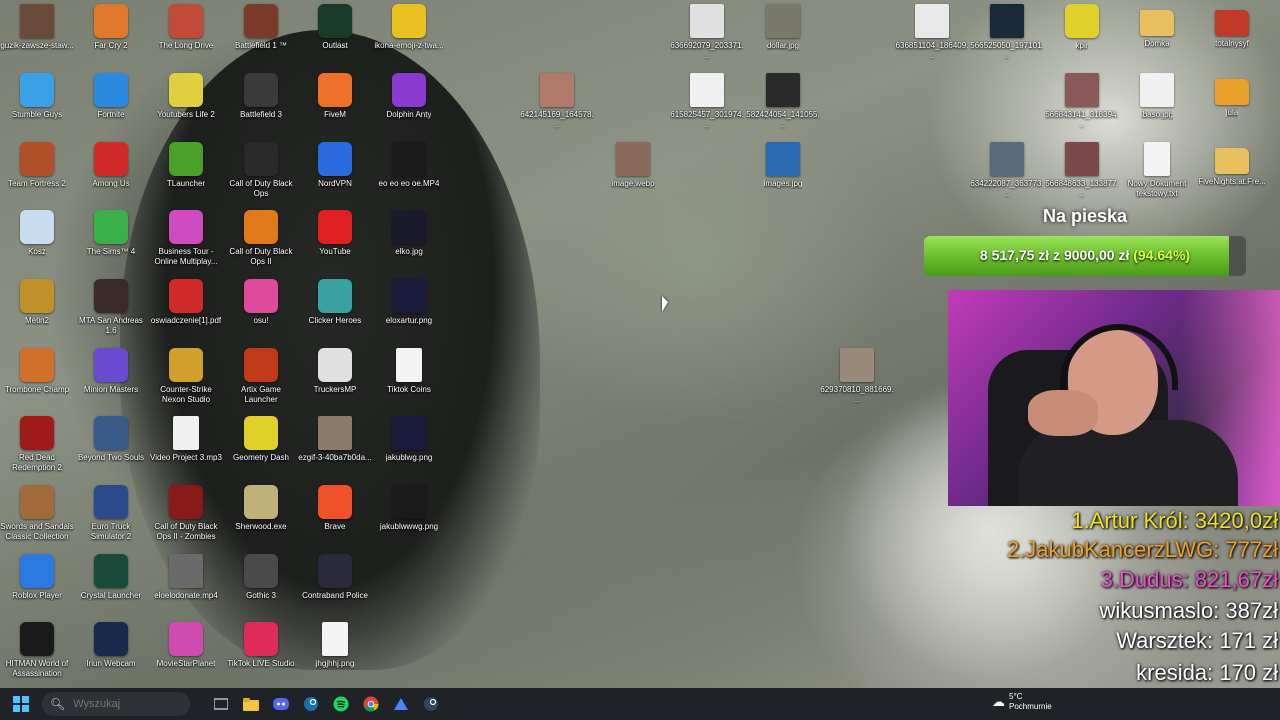 Image resolution: width=1280 pixels, height=720 pixels. I want to click on desktop-icon: Iriun Webcam, so click(111, 645).